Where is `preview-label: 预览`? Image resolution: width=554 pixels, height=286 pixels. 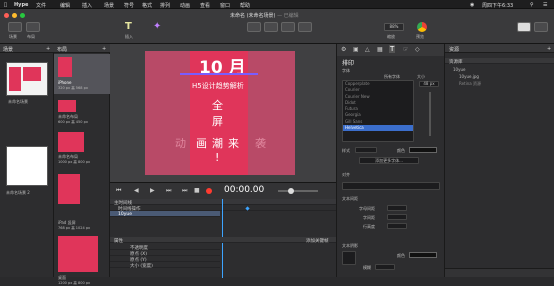 preview-label: 预览 is located at coordinates (420, 36).